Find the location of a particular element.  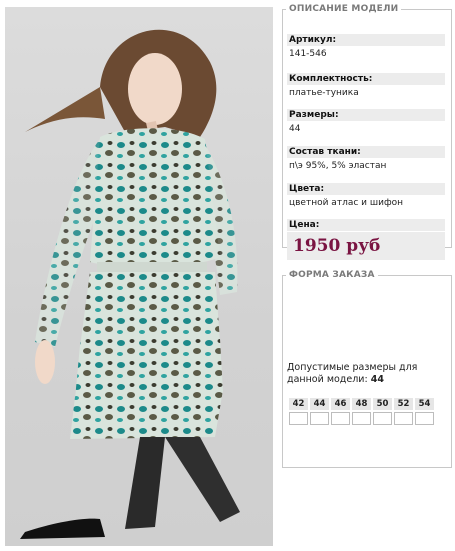

fabric-value: п\э 95%, 5% эластан is located at coordinates (338, 166).